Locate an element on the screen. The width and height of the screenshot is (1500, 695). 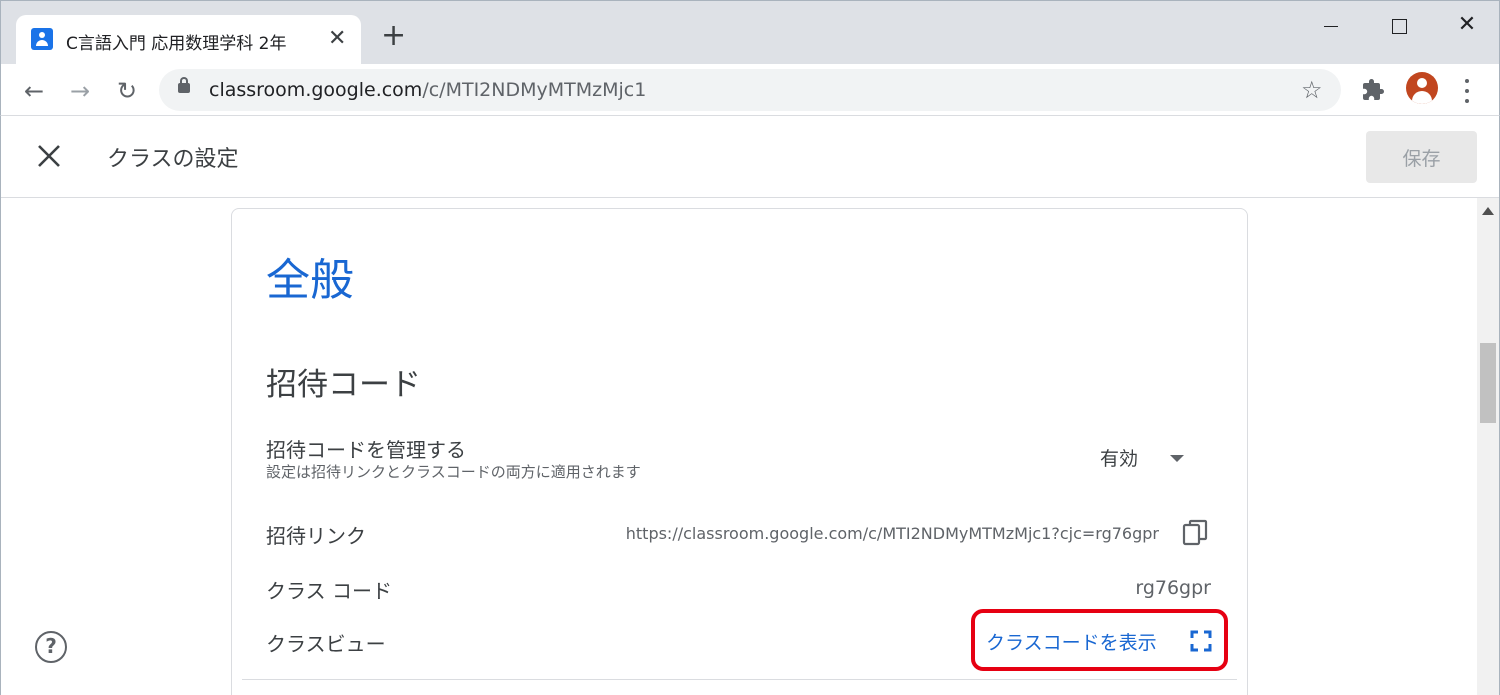
scrollbar-thumb is located at coordinates (1488, 383).